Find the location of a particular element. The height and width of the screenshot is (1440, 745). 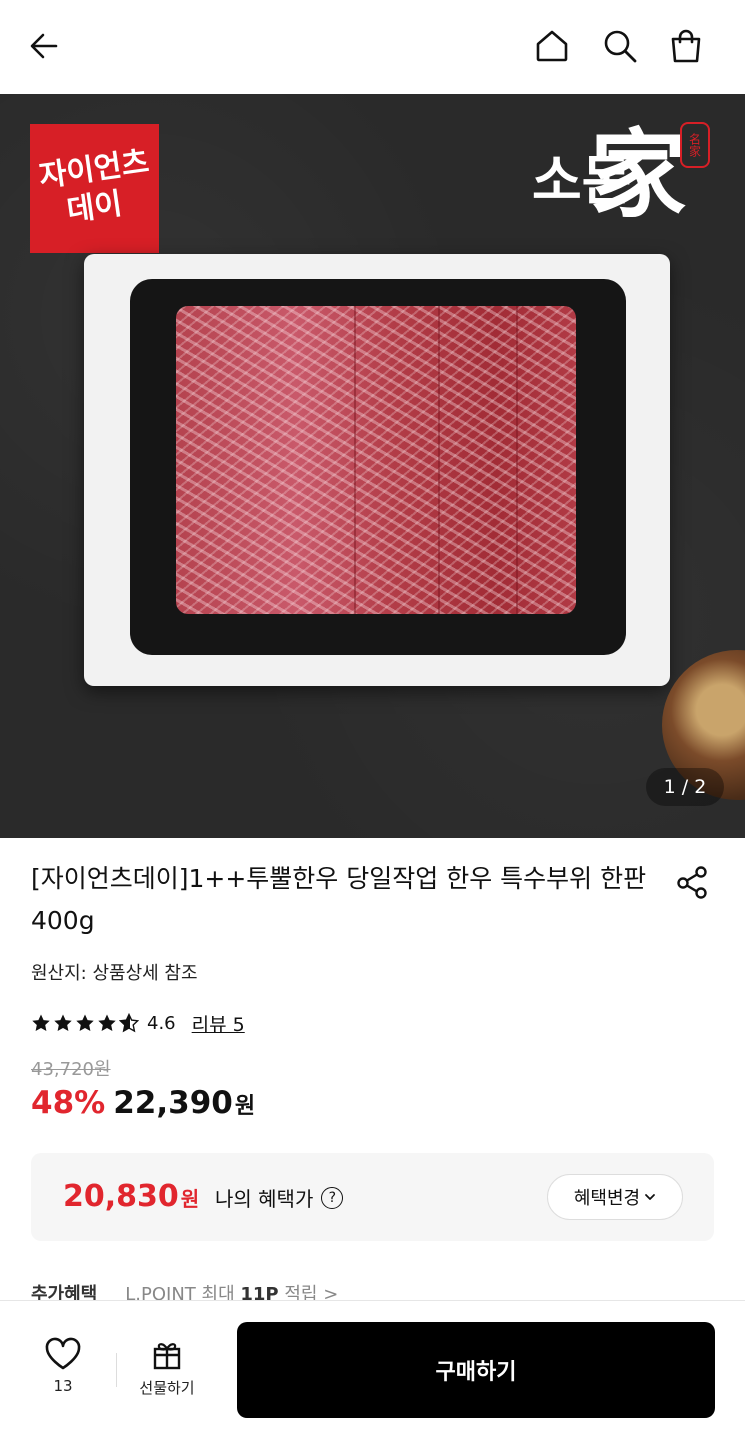

rating-score: 4.6 is located at coordinates (161, 1023).